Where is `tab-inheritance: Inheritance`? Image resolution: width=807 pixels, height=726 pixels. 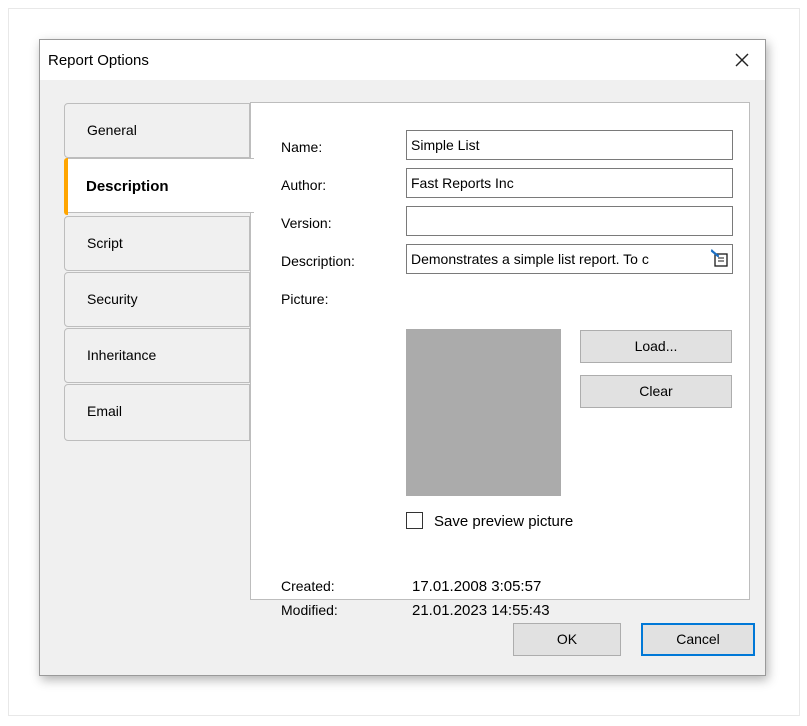
tab-inheritance: Inheritance is located at coordinates (157, 355).